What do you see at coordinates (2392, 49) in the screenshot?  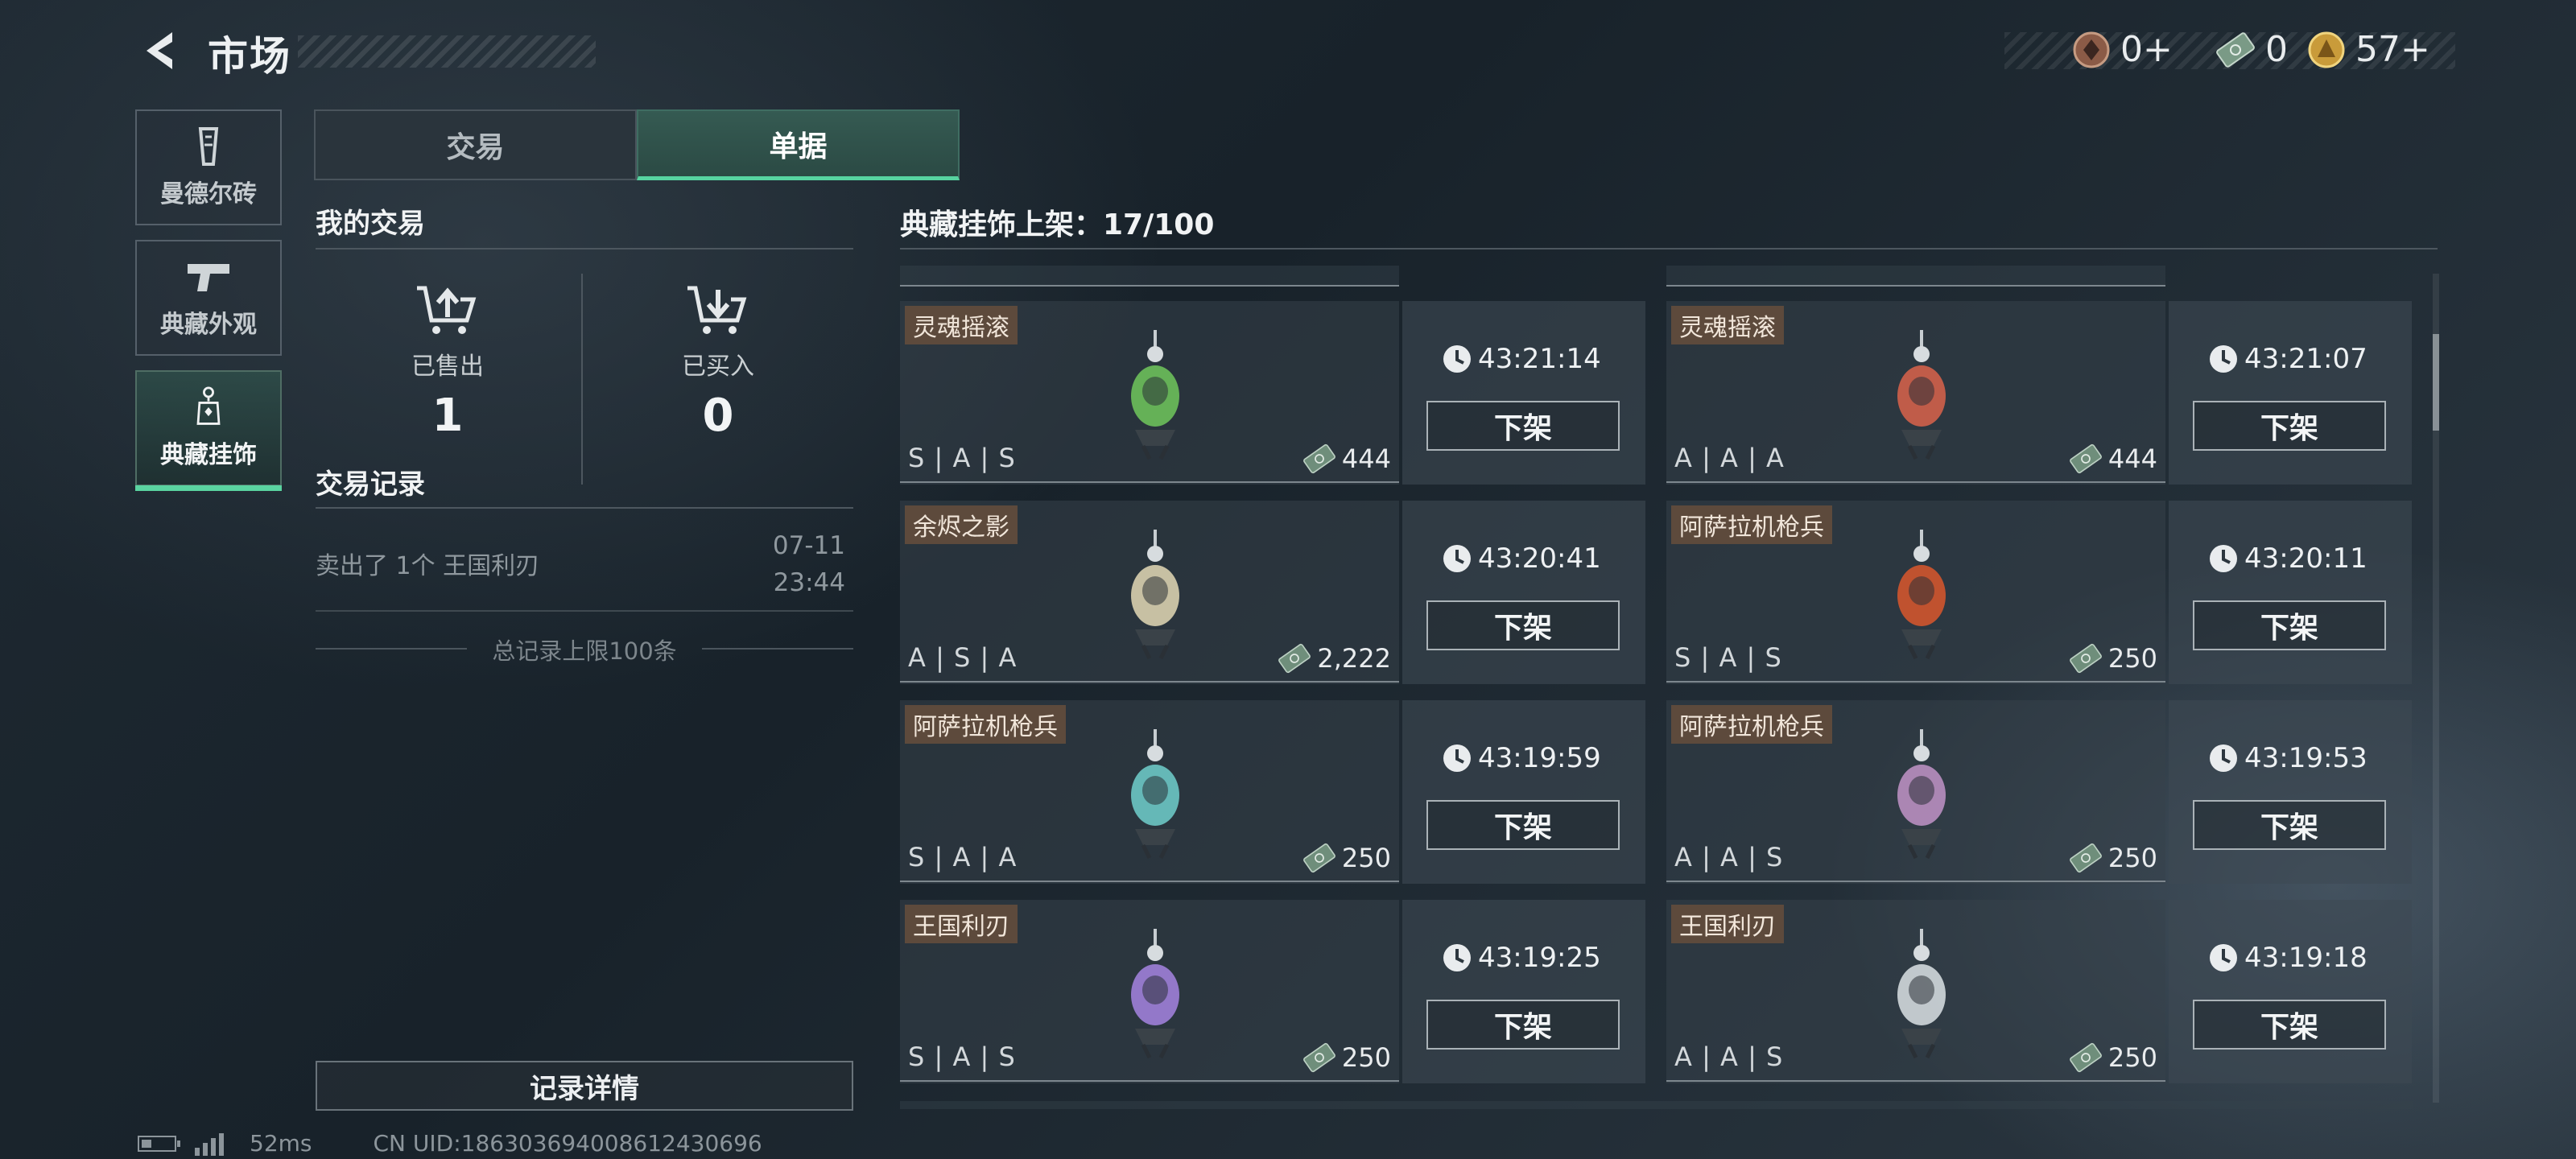 I see `currency-gold-value: 57+` at bounding box center [2392, 49].